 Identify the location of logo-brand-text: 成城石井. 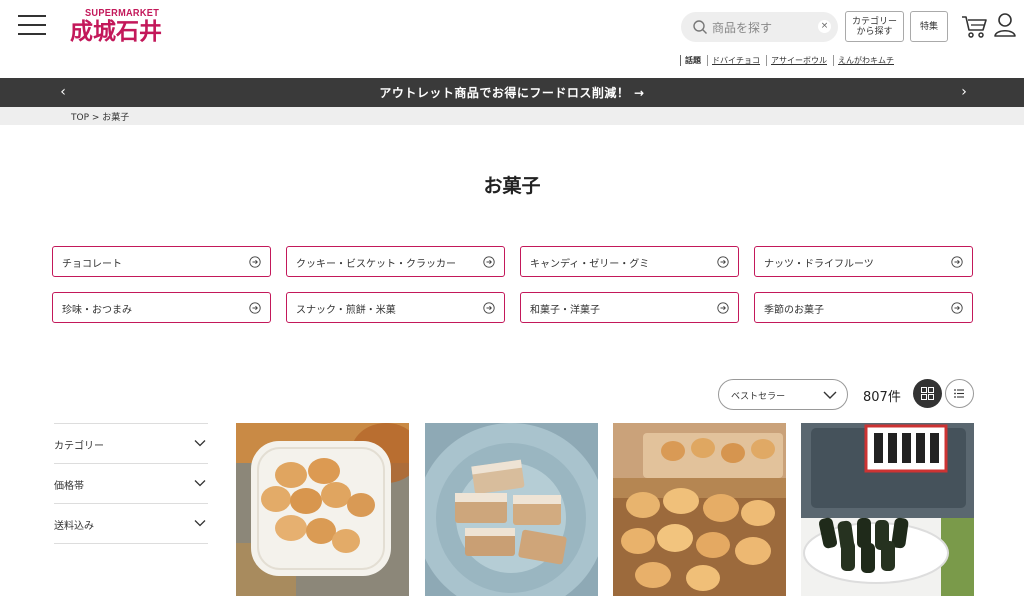
(116, 31).